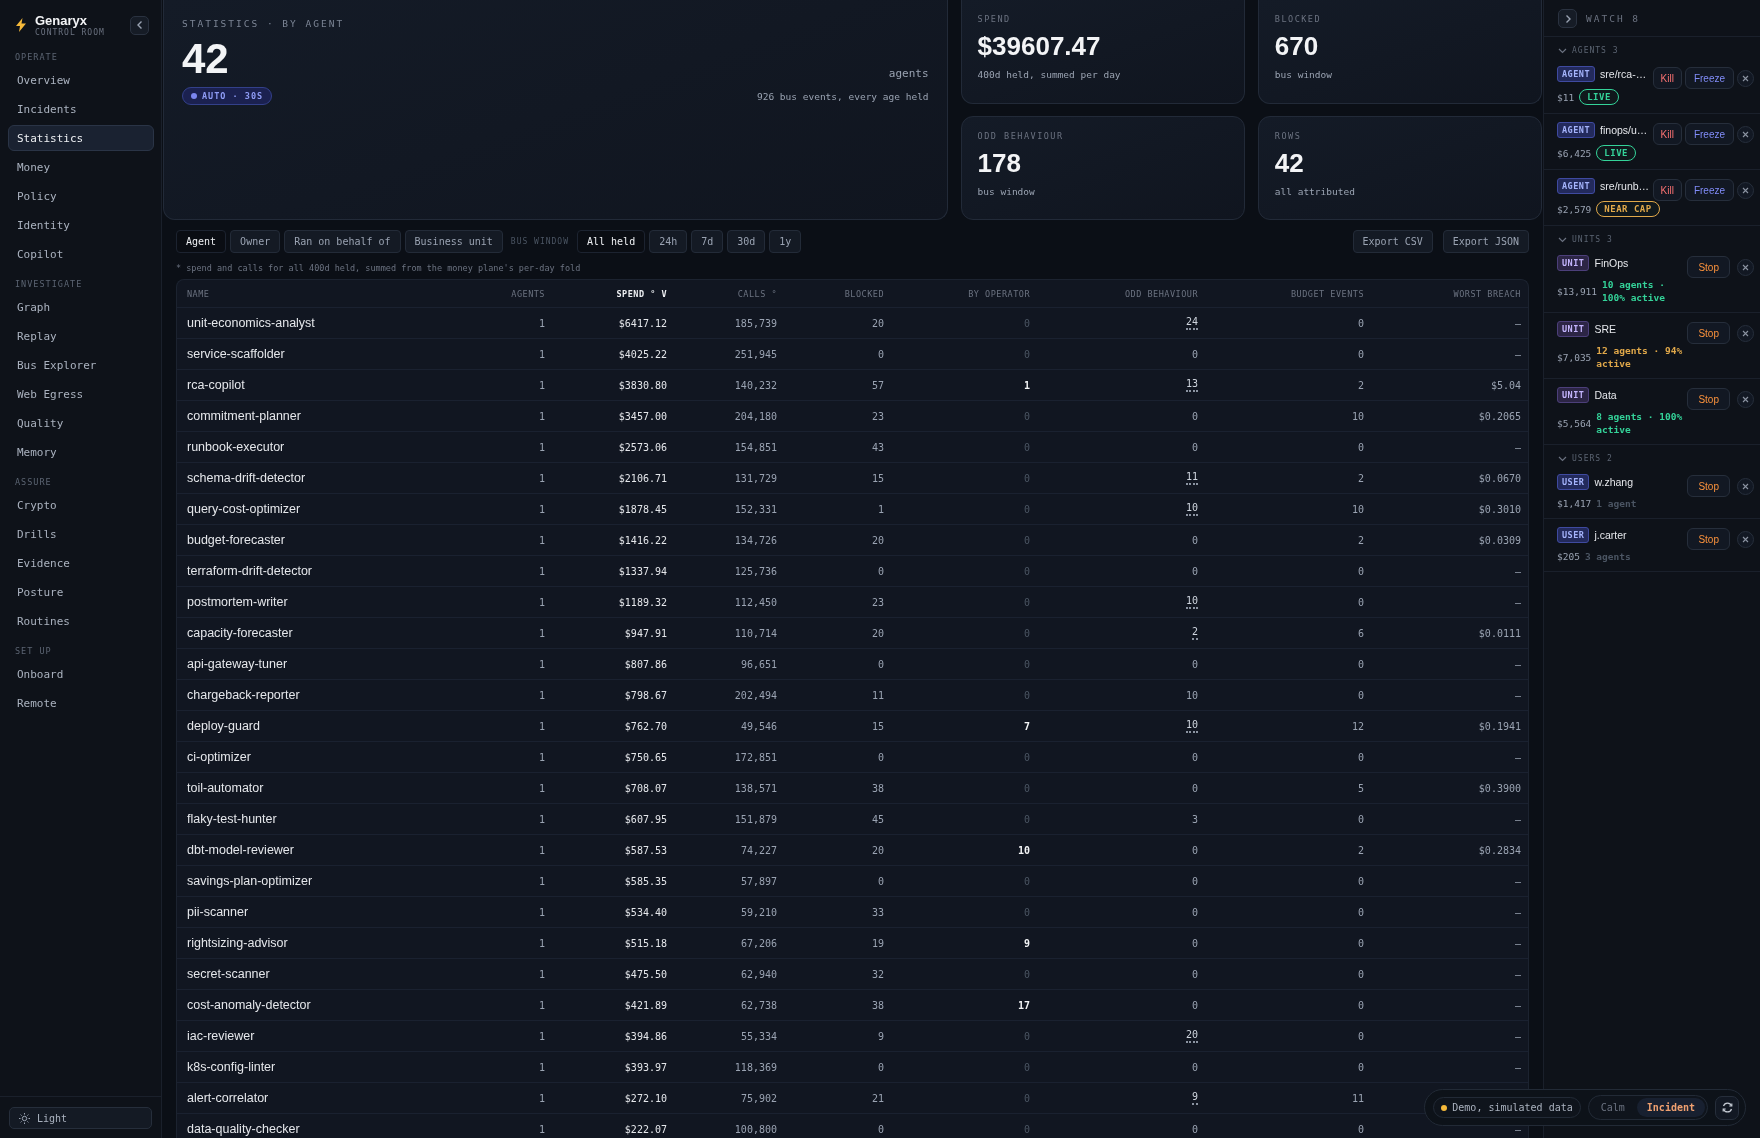  Describe the element at coordinates (1605, 395) in the screenshot. I see `watch-name: Data` at that location.